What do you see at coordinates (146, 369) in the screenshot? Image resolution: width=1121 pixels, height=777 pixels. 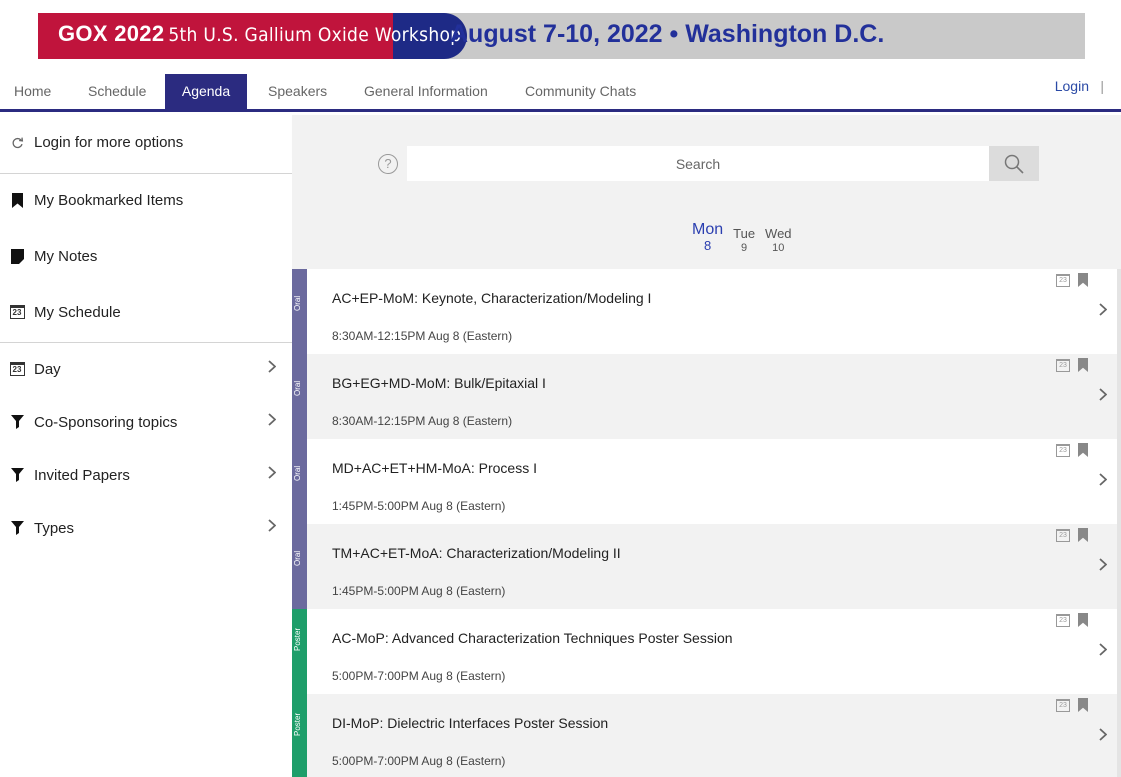 I see `sidebar-item-day: 23 Day` at bounding box center [146, 369].